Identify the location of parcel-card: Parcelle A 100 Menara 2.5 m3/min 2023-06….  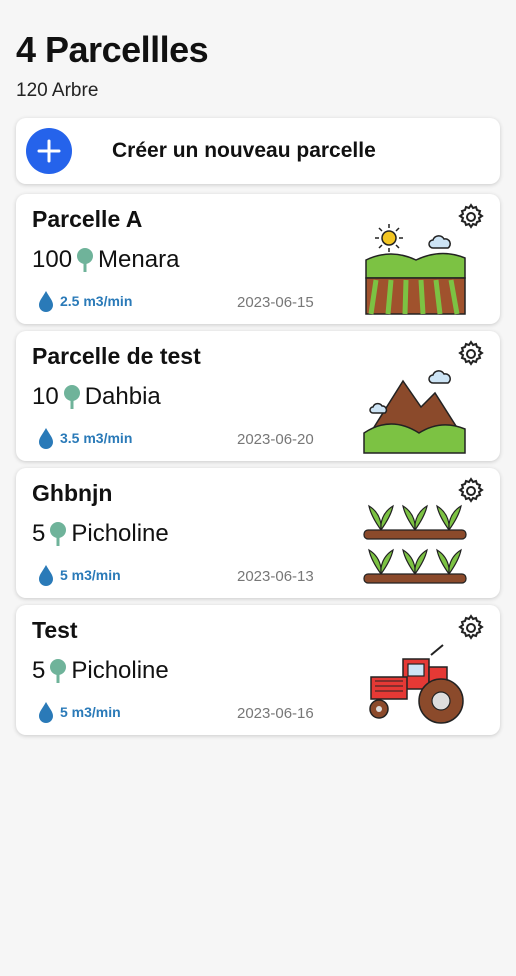
(258, 259).